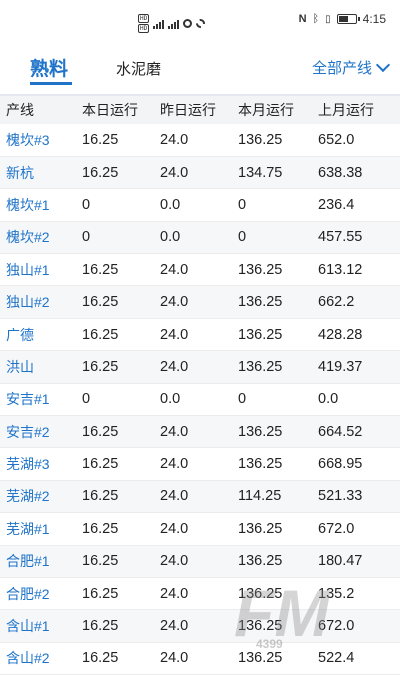 The width and height of the screenshot is (400, 675). What do you see at coordinates (302, 19) in the screenshot?
I see `nfc-icon: N` at bounding box center [302, 19].